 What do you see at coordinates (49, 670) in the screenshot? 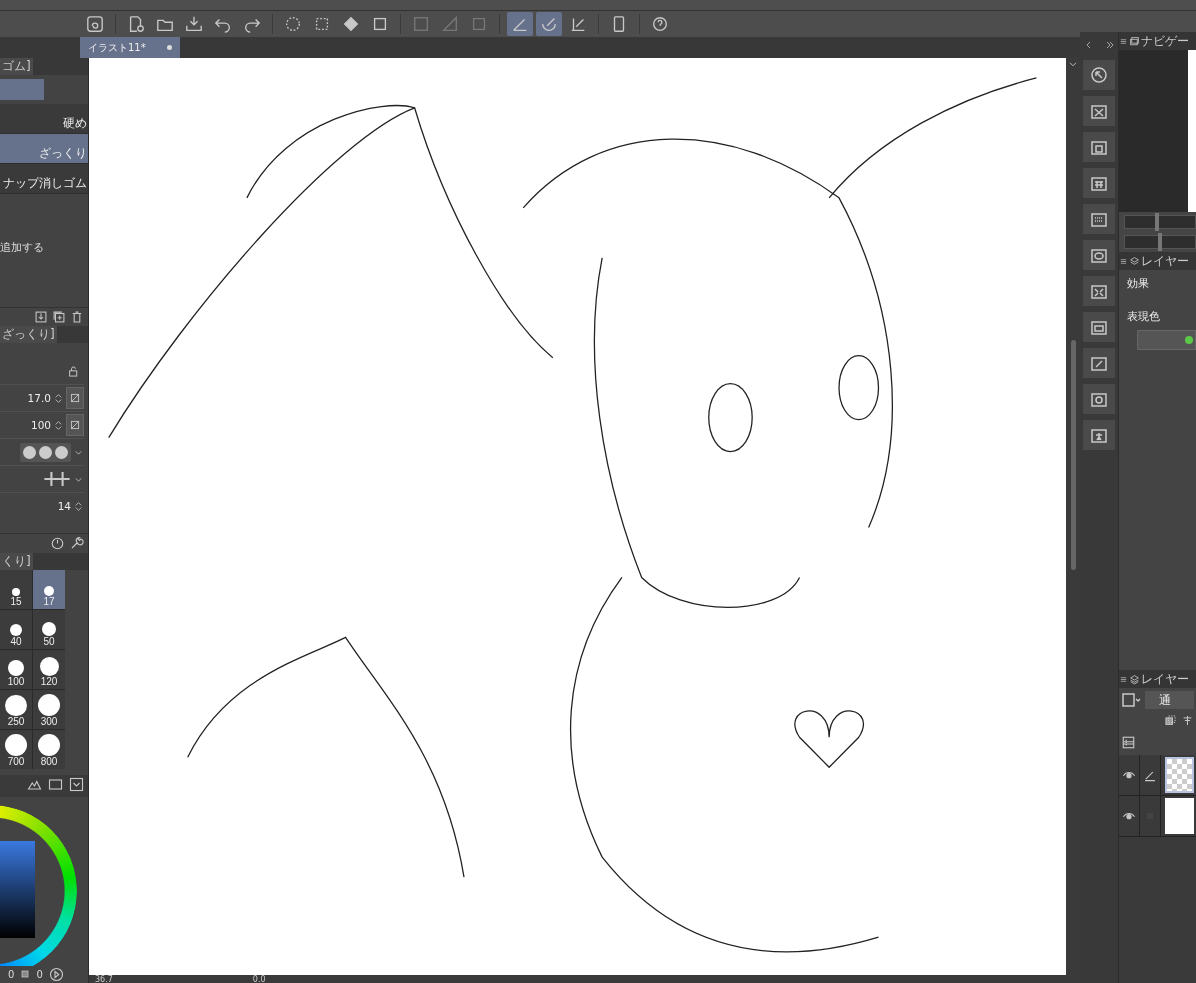
I see `brush-size-preset: 120` at bounding box center [49, 670].